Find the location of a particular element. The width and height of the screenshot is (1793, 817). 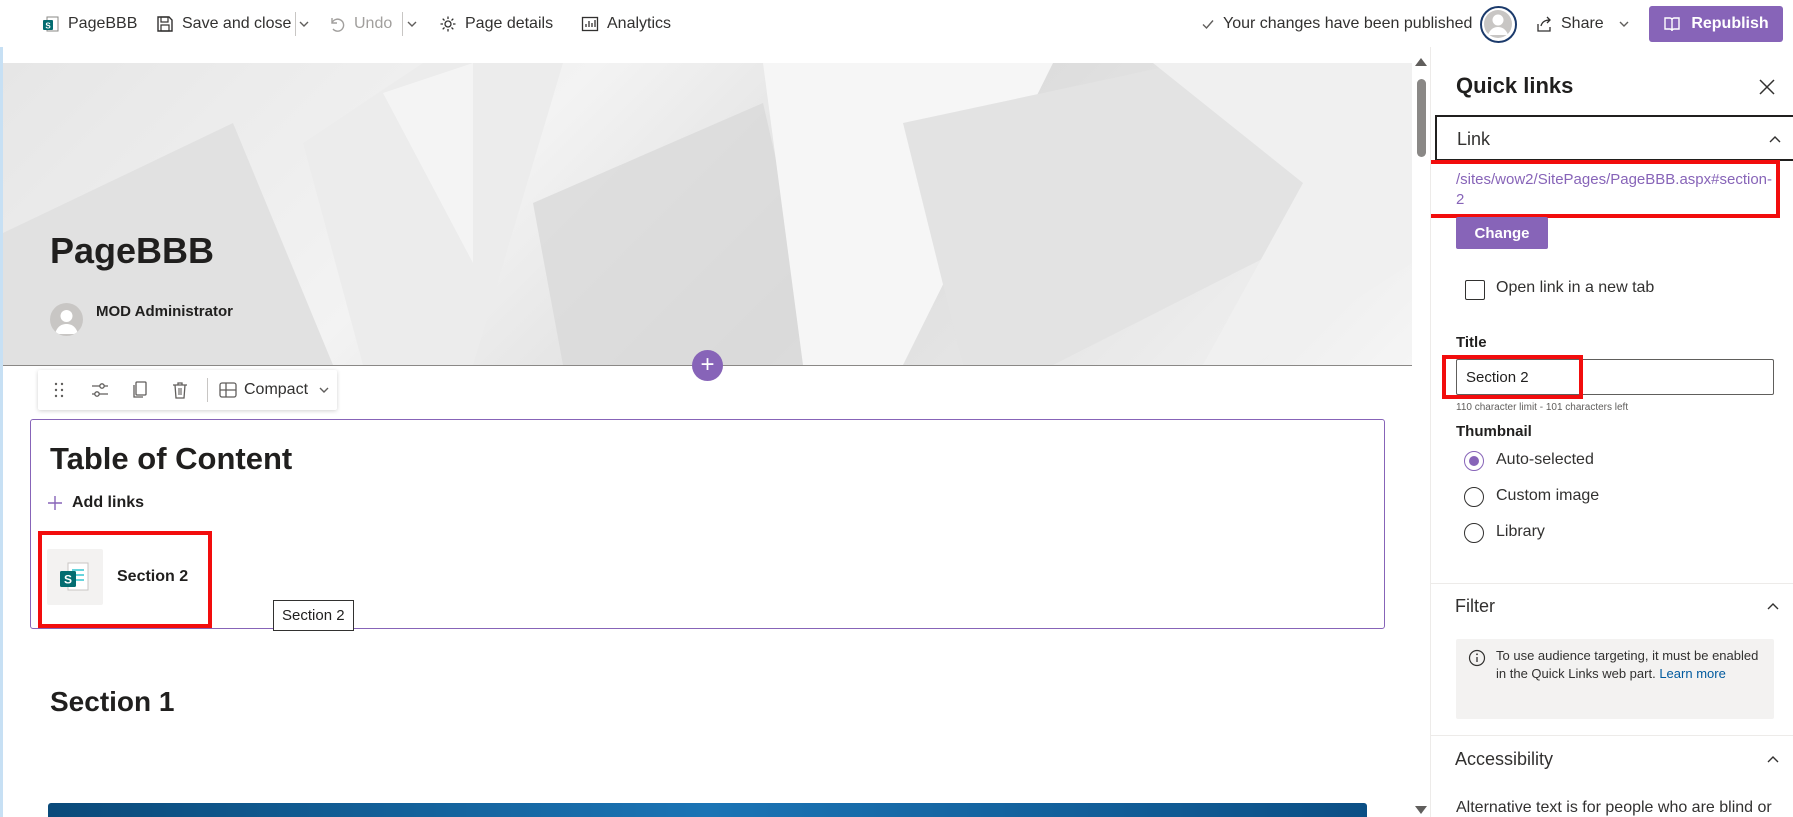

image-banner is located at coordinates (707, 810).